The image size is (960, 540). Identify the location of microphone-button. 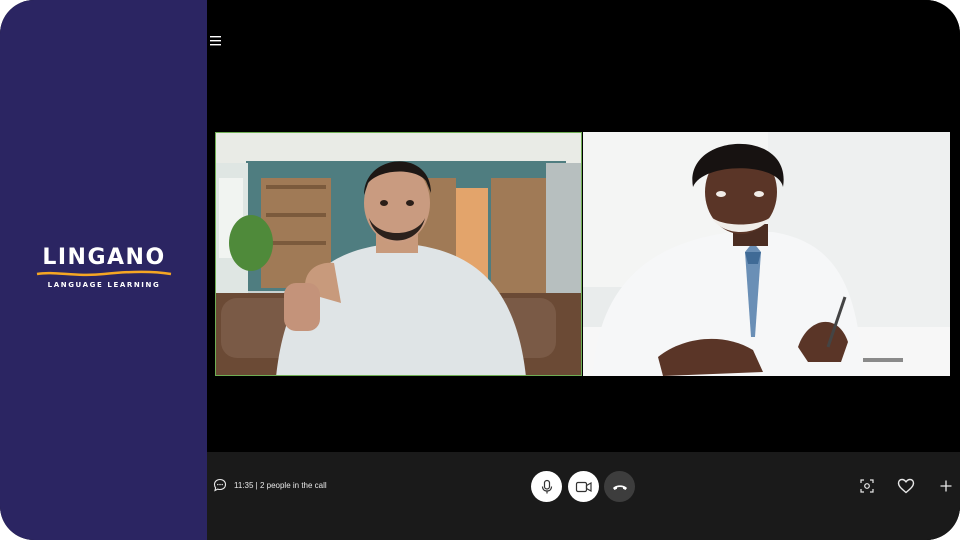
(546, 486).